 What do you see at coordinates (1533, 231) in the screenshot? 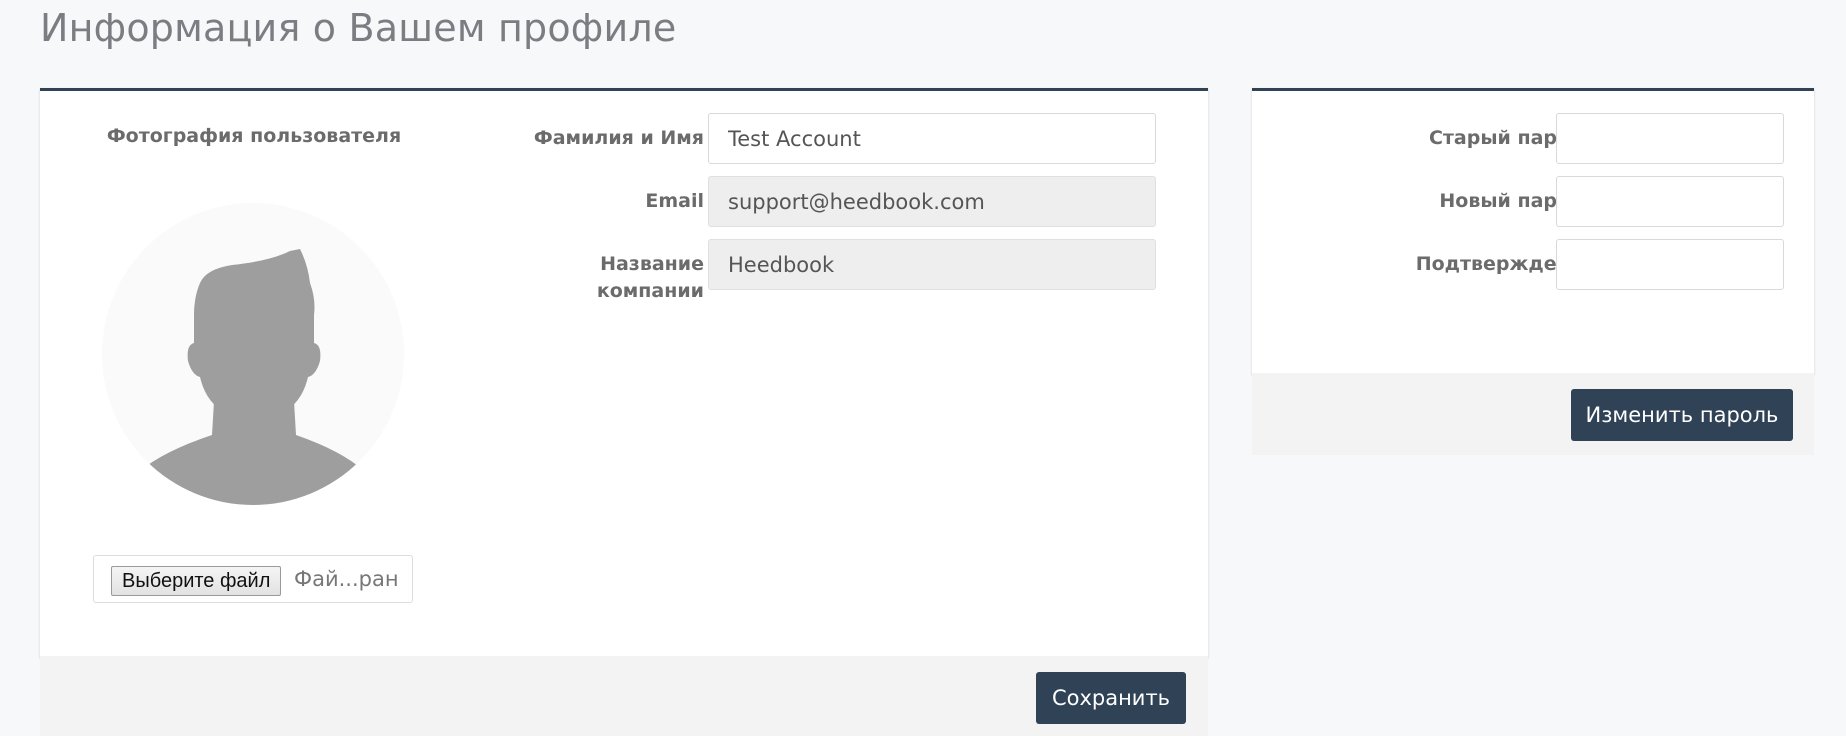
I see `password-card: Старый пароль Новый пароль Подтверждение` at bounding box center [1533, 231].